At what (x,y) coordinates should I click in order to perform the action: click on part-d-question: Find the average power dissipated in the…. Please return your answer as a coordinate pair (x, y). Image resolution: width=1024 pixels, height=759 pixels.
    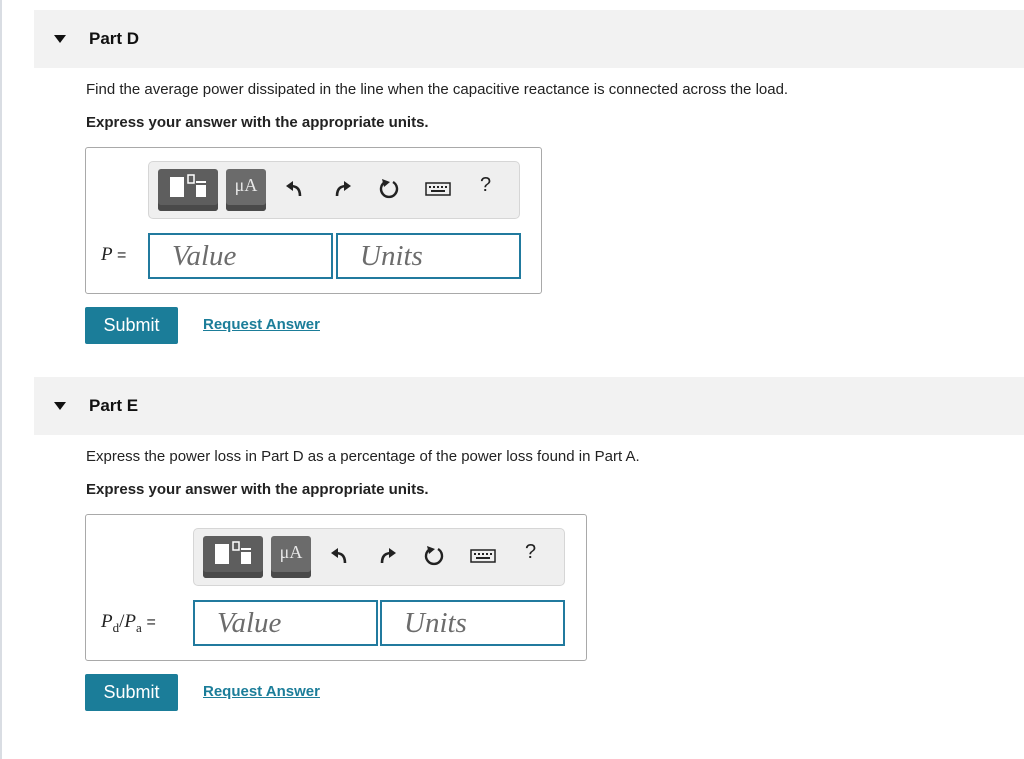
    Looking at the image, I should click on (437, 89).